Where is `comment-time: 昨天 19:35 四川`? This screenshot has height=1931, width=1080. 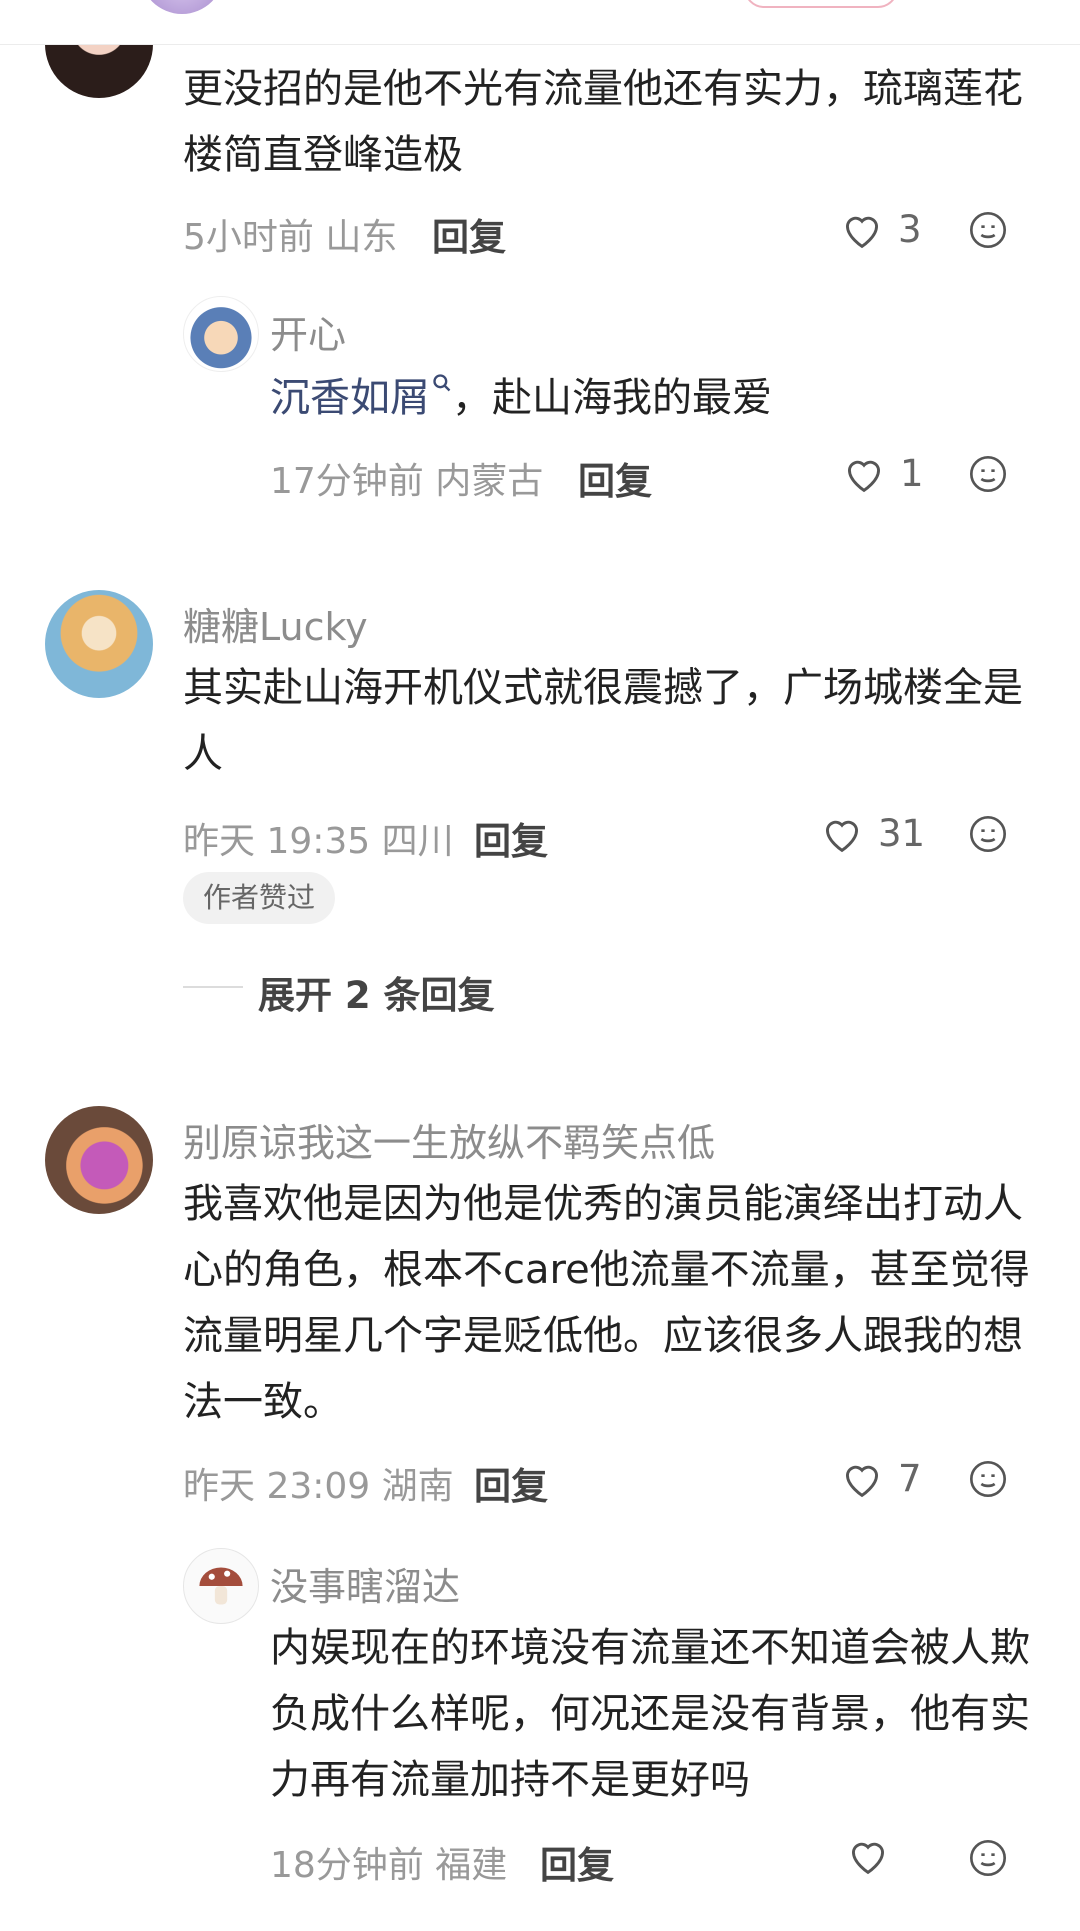 comment-time: 昨天 19:35 四川 is located at coordinates (318, 841).